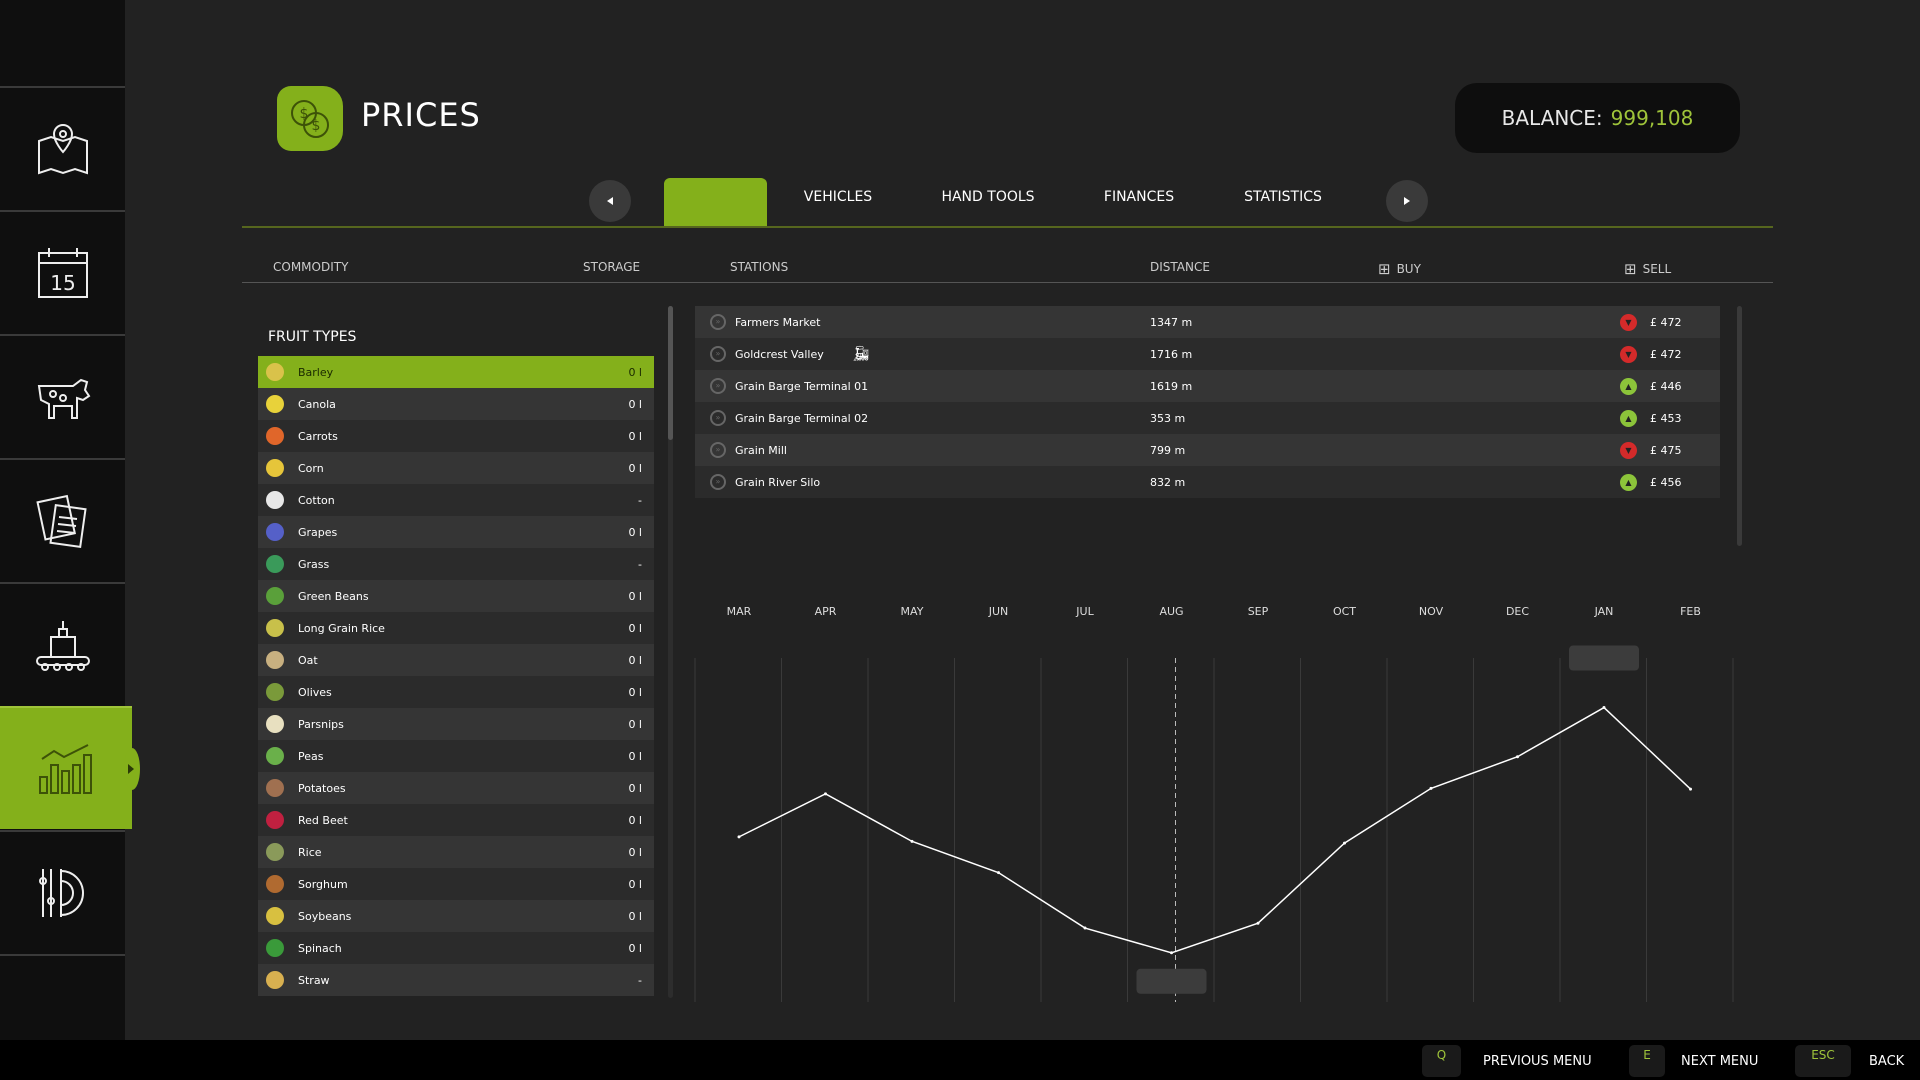 The width and height of the screenshot is (1920, 1080). I want to click on price-line, so click(1215, 830).